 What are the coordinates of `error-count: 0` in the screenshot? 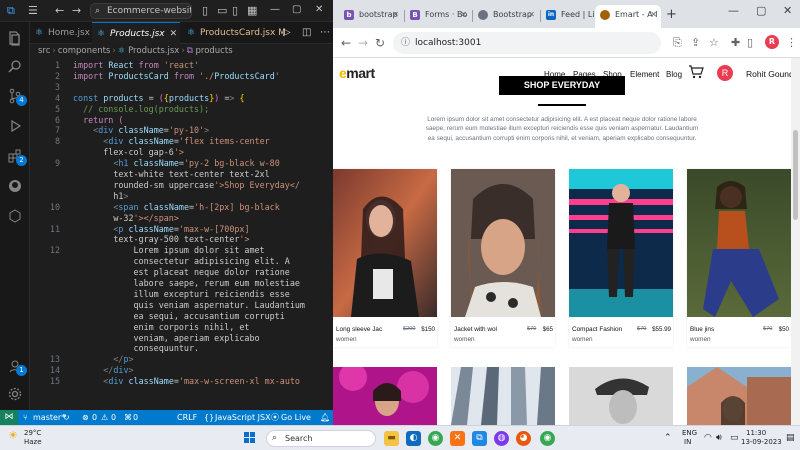 It's located at (94, 417).